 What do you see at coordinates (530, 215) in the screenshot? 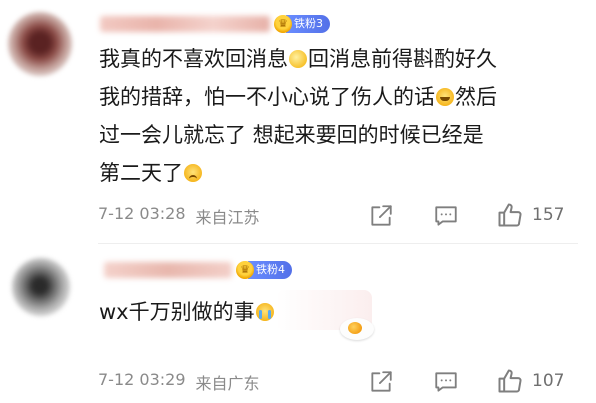
I see `like-button: 157` at bounding box center [530, 215].